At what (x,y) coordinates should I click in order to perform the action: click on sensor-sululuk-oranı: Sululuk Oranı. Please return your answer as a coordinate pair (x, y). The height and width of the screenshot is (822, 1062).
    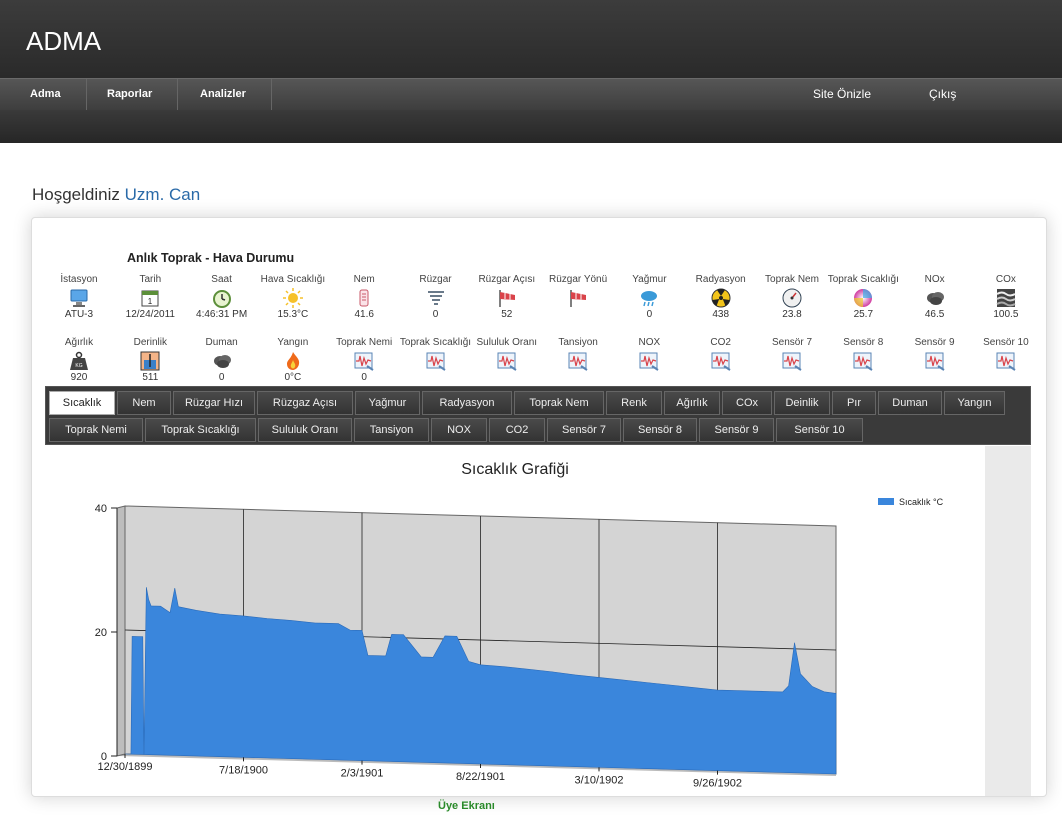
    Looking at the image, I should click on (507, 354).